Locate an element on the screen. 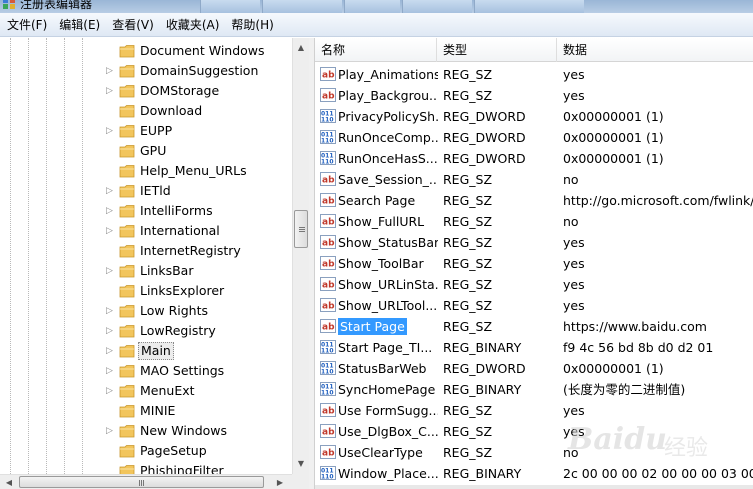 This screenshot has width=753, height=489. scroll-left-arrow-icon: ◀ is located at coordinates (9, 482).